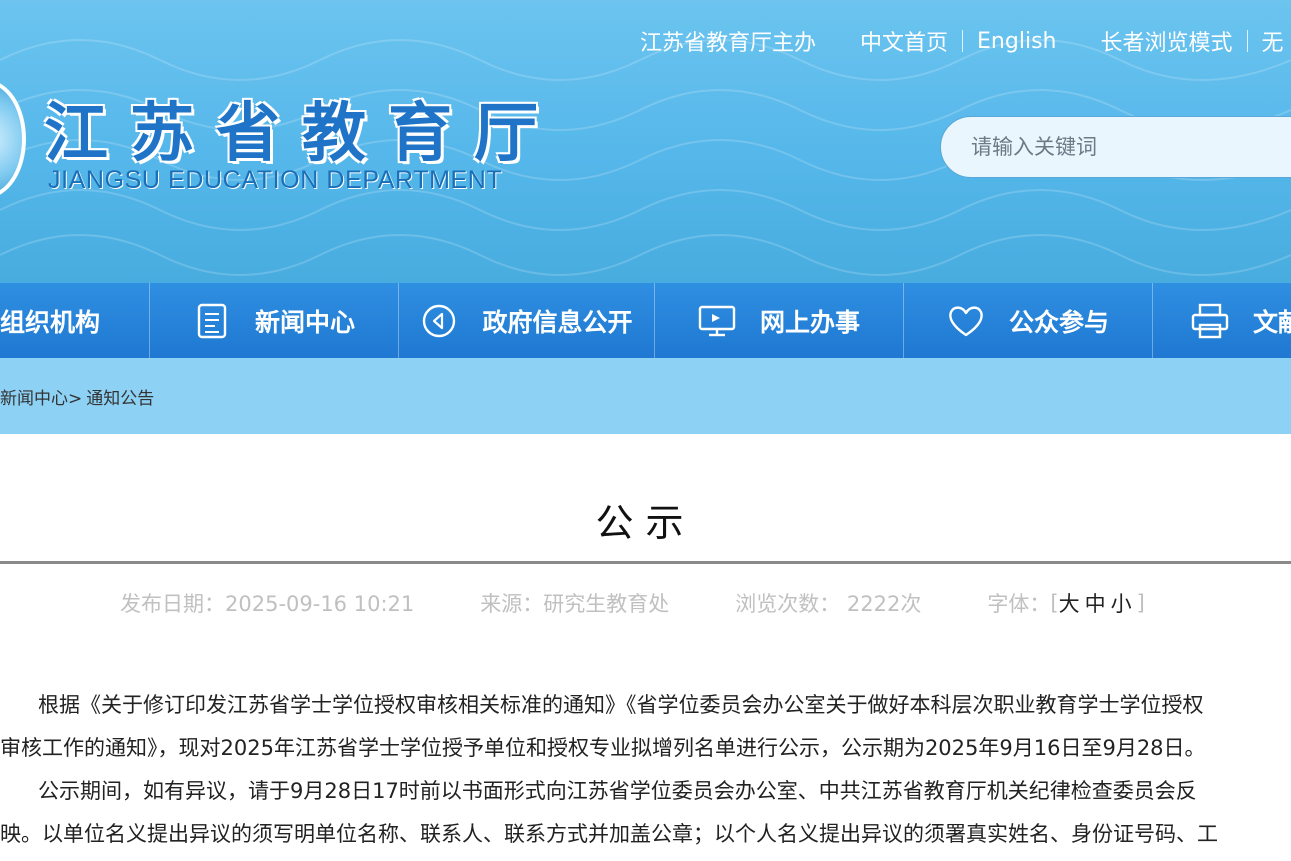  I want to click on printer-icon, so click(1210, 321).